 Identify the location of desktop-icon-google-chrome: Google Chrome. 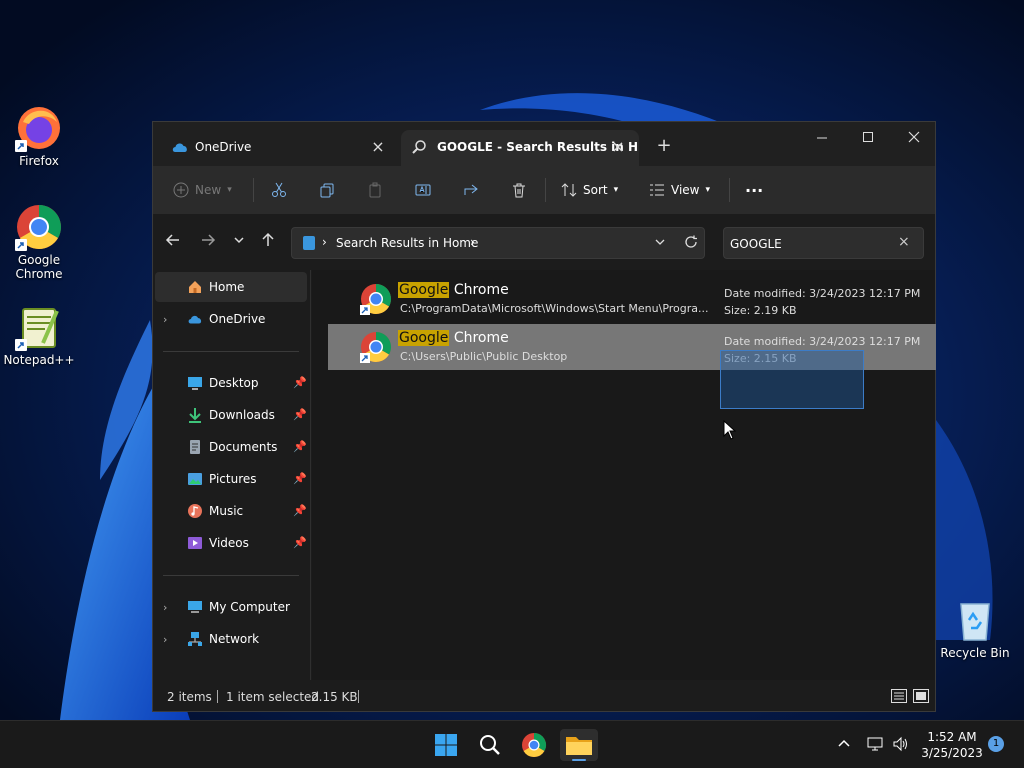
(39, 242).